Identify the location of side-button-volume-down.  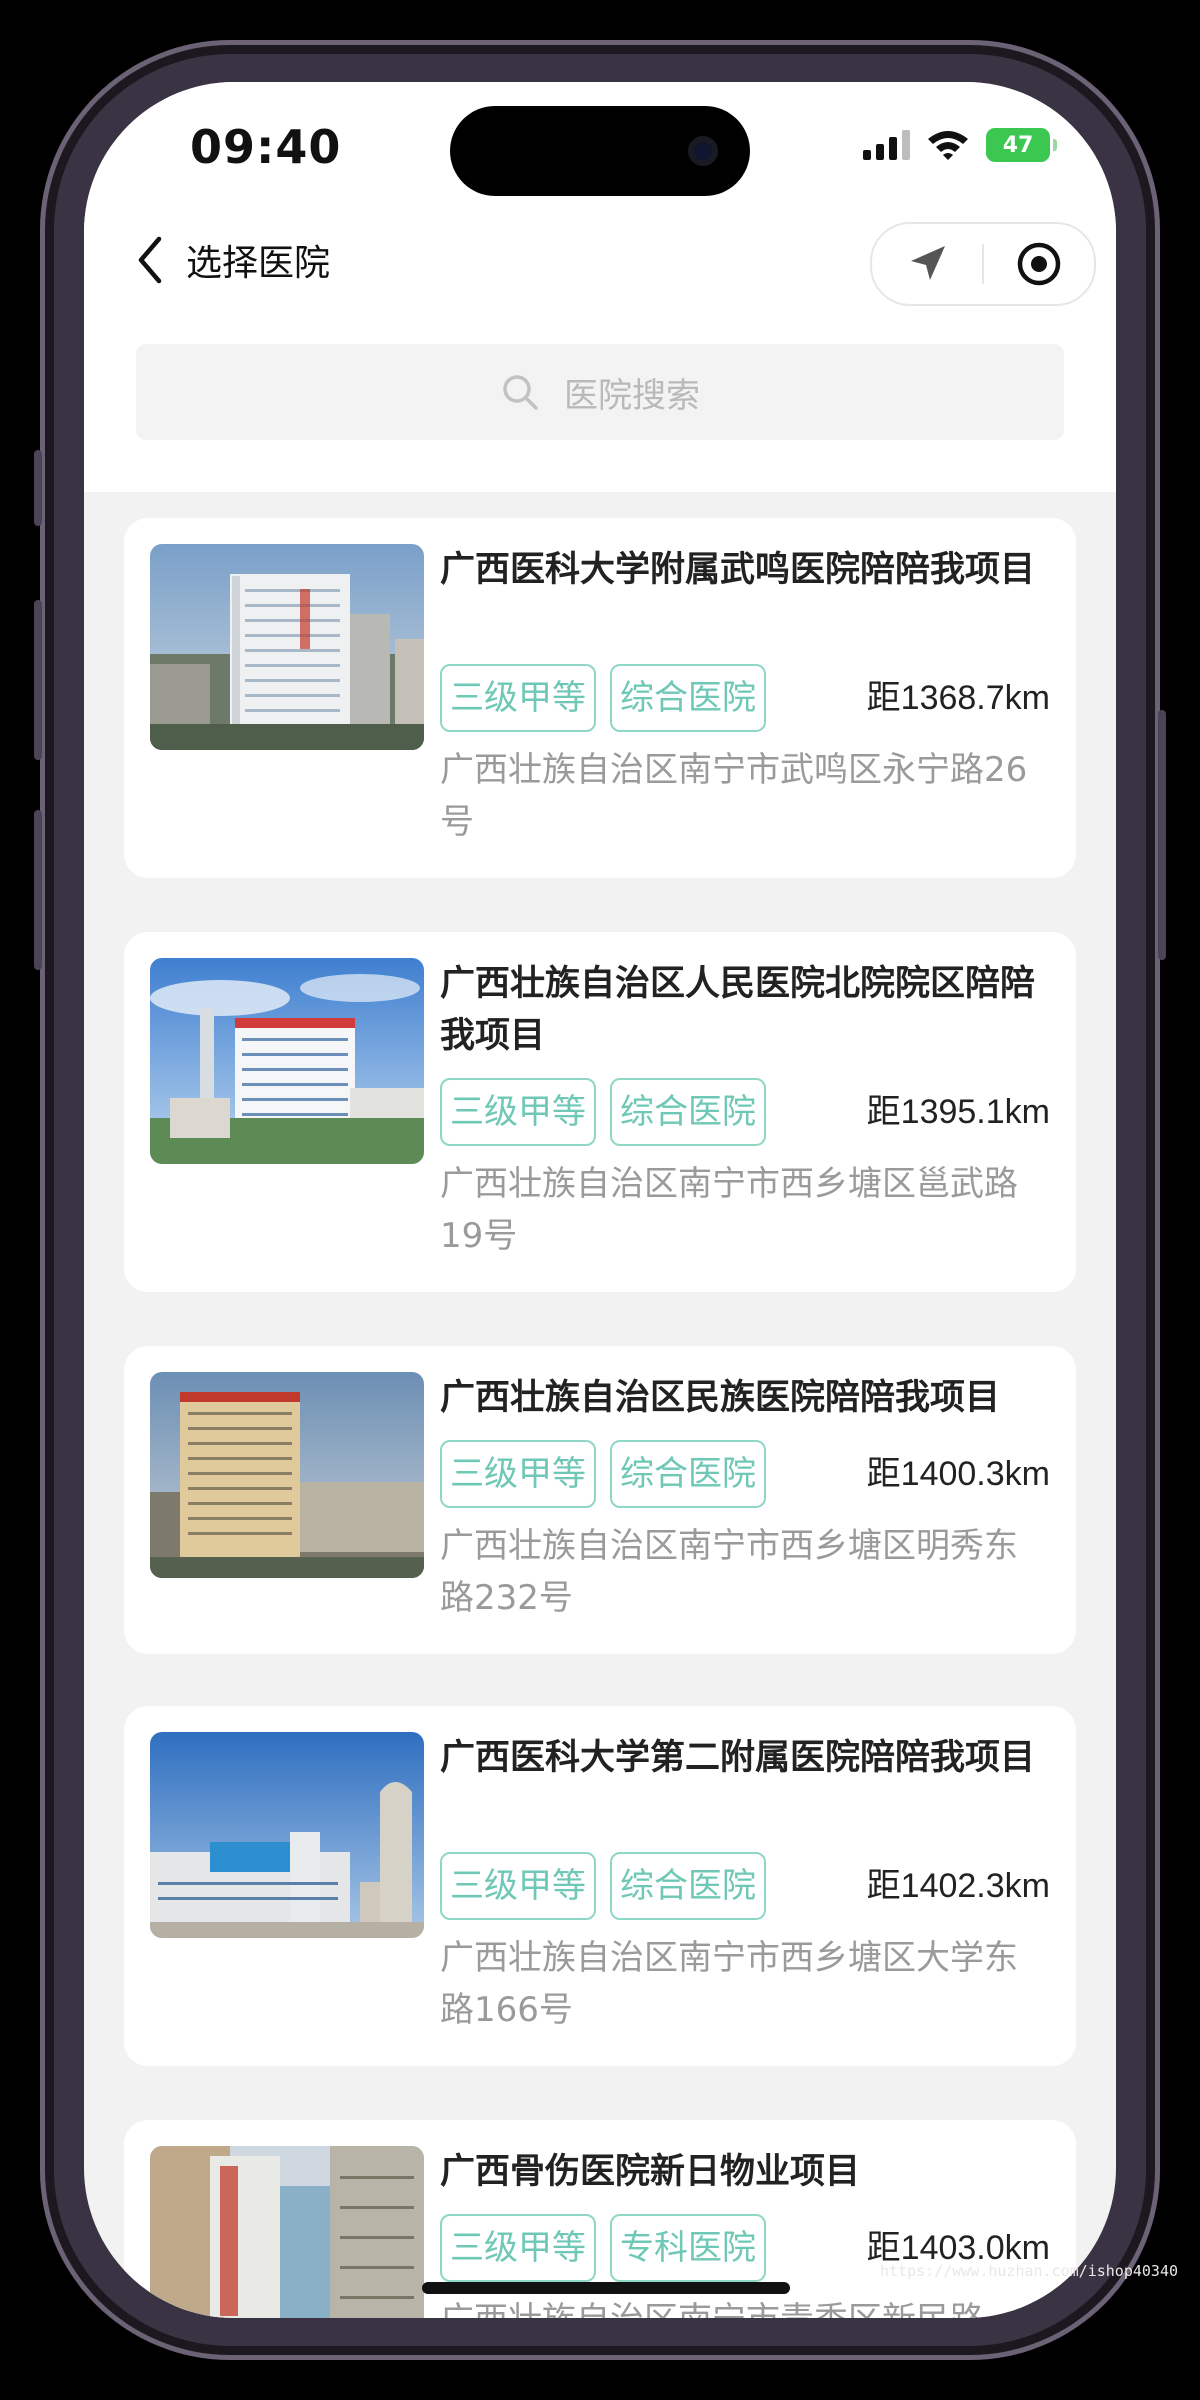
(38, 890).